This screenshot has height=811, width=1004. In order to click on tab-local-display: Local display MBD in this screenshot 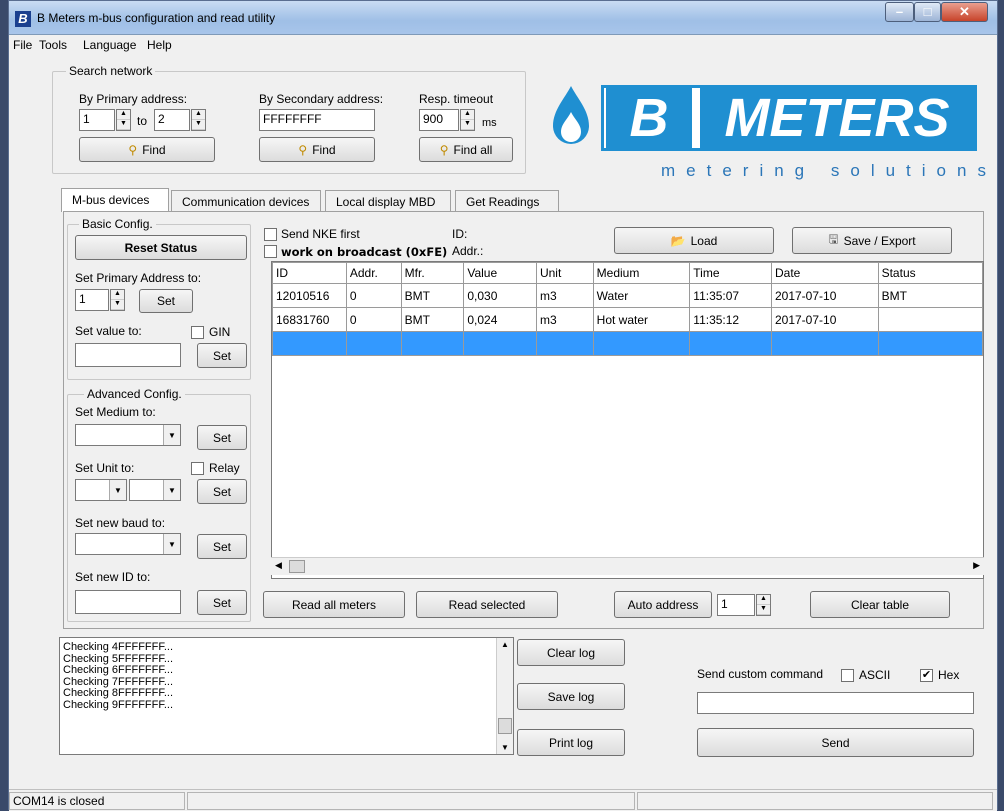, I will do `click(388, 201)`.